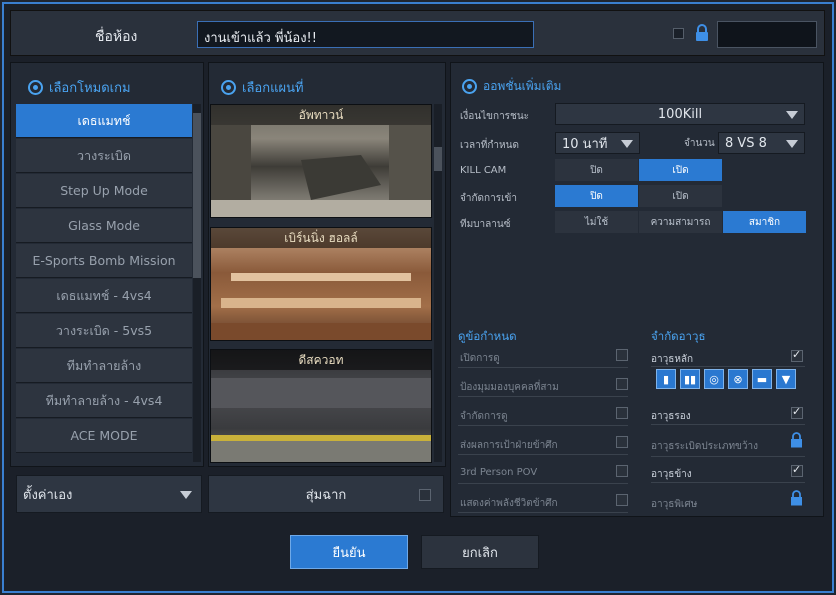 The width and height of the screenshot is (836, 595). Describe the element at coordinates (762, 379) in the screenshot. I see `shotgun-icon: ▬` at that location.